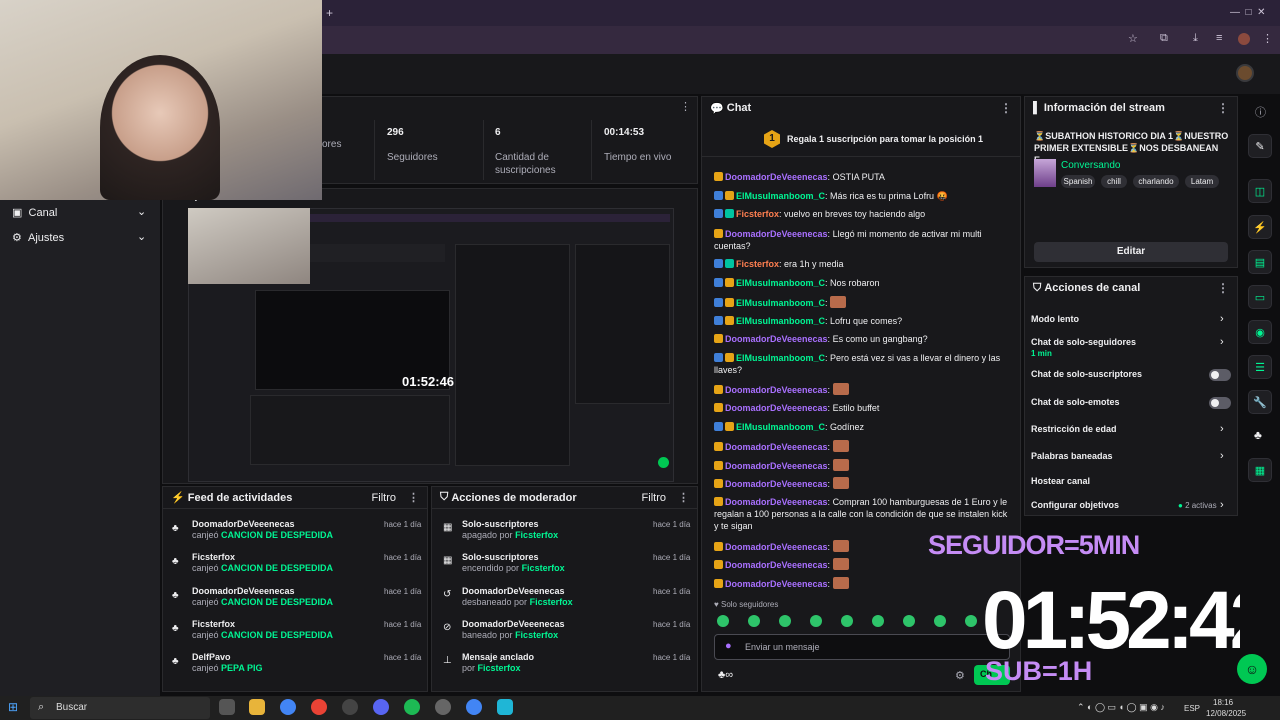 This screenshot has height=720, width=1280. What do you see at coordinates (1133, 38) in the screenshot?
I see `bookmark-star-icon: ☆` at bounding box center [1133, 38].